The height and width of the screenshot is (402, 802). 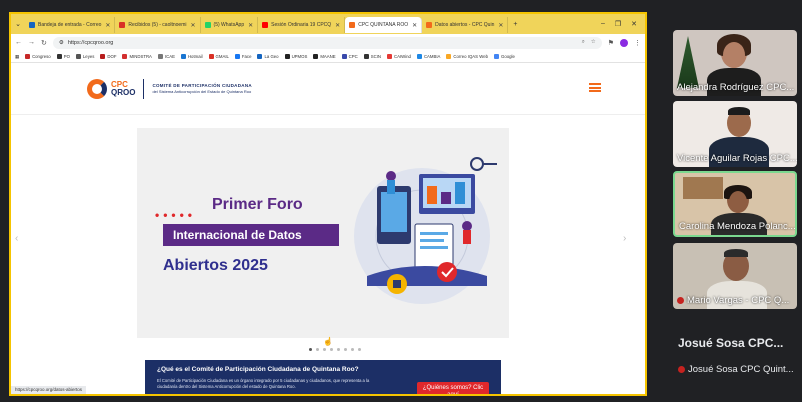 I want to click on tab-3: Sesión Ordinaria 19 CPCQ ✕, so click(x=302, y=25).